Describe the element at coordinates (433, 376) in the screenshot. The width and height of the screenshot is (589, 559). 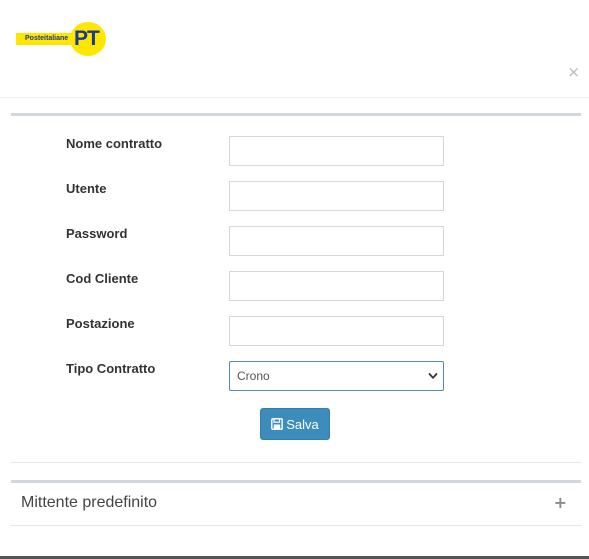
I see `chevron-down-icon` at that location.